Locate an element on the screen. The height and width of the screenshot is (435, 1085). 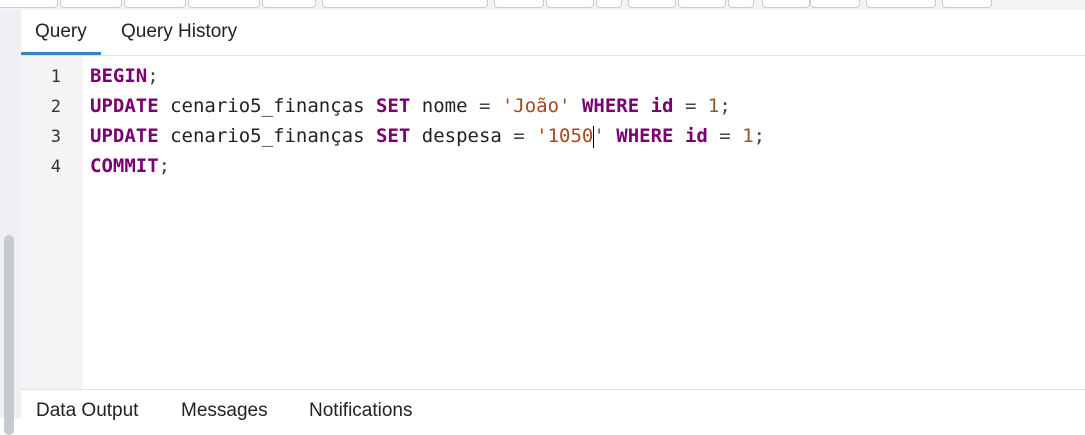
toolbar-strip is located at coordinates (542, 5).